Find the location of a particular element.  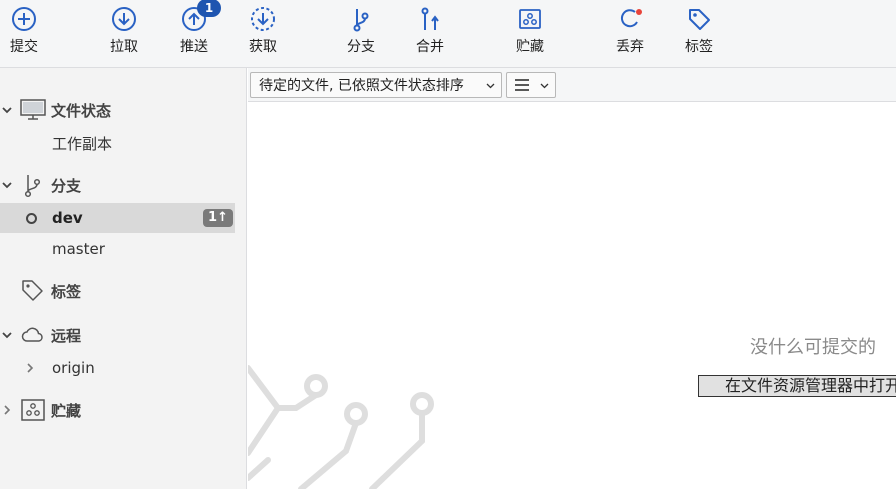

arrow-down-circle-icon is located at coordinates (124, 19).